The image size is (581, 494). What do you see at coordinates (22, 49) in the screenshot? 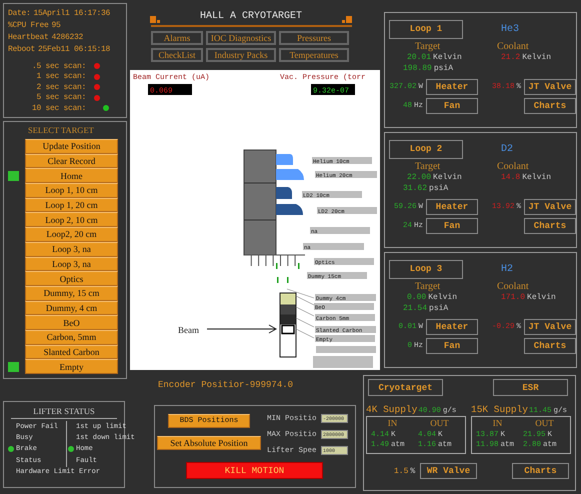
I see `status-label: Reboot` at bounding box center [22, 49].